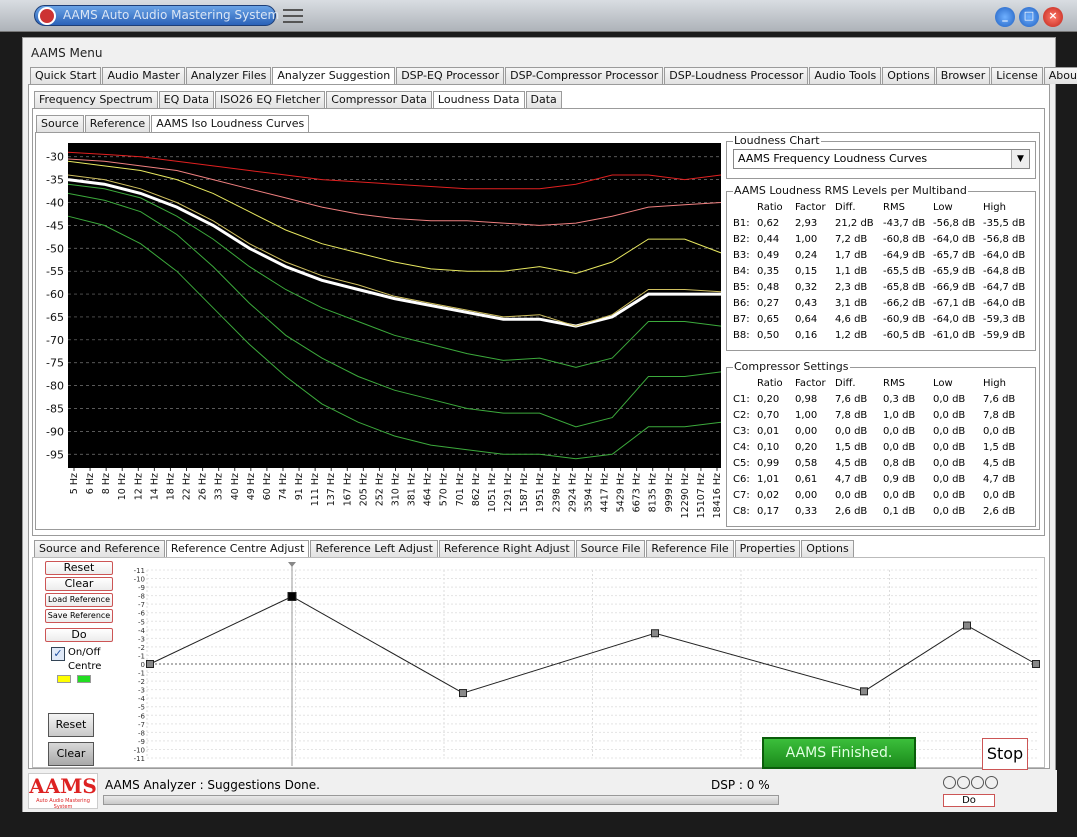 The image size is (1077, 837). Describe the element at coordinates (904, 303) in the screenshot. I see `table-cell: -66,2 dB` at that location.